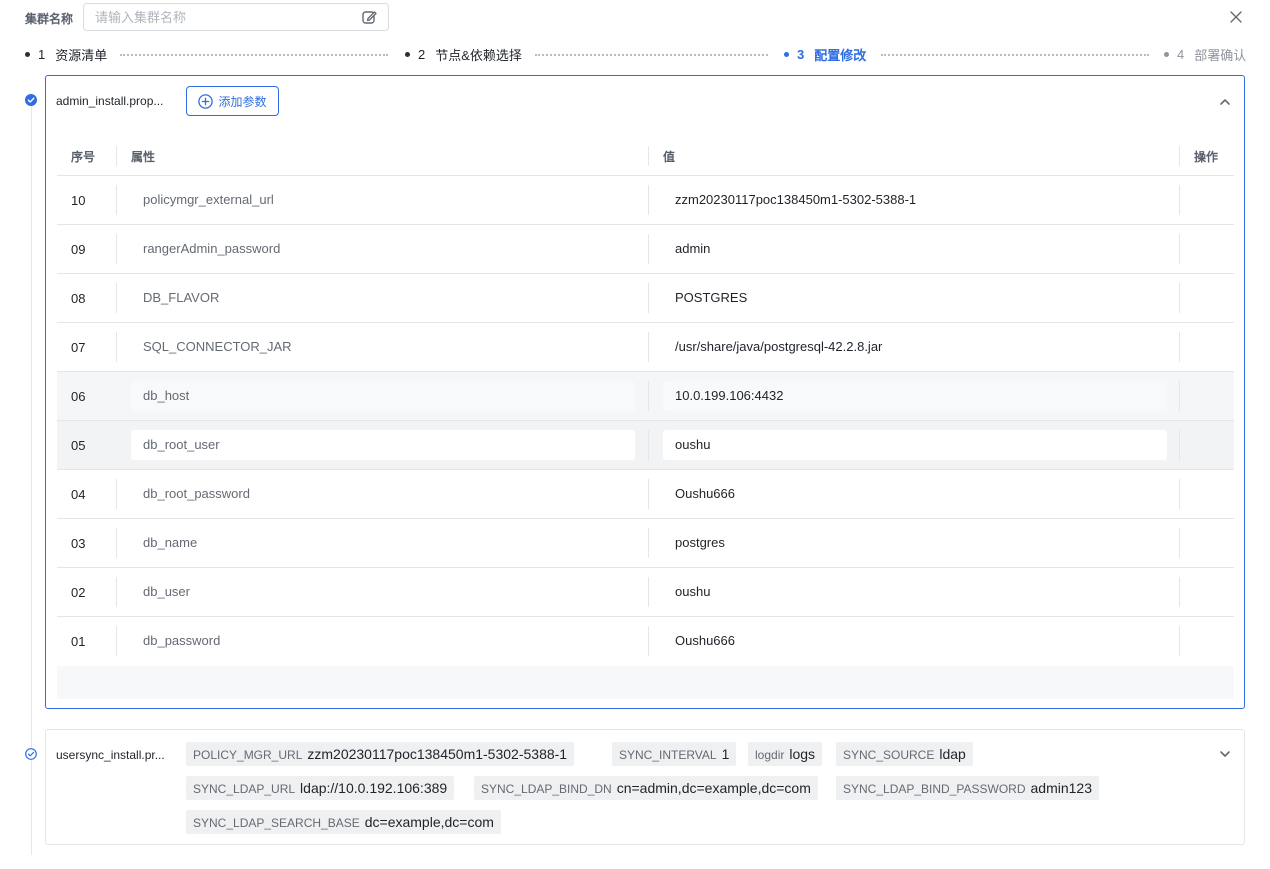 The height and width of the screenshot is (869, 1270). Describe the element at coordinates (952, 754) in the screenshot. I see `tag-value: ldap` at that location.